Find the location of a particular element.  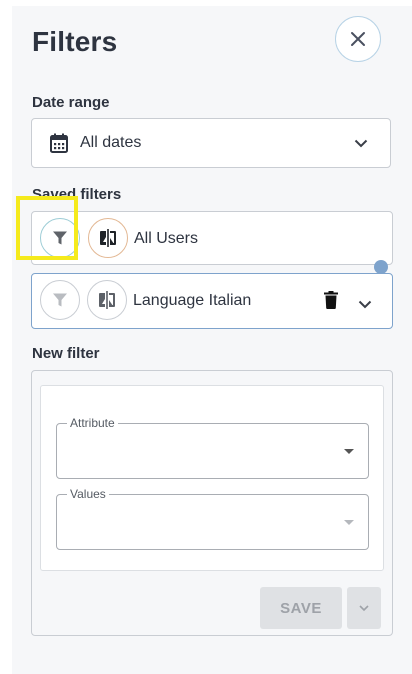

delete-filter-button is located at coordinates (331, 302).